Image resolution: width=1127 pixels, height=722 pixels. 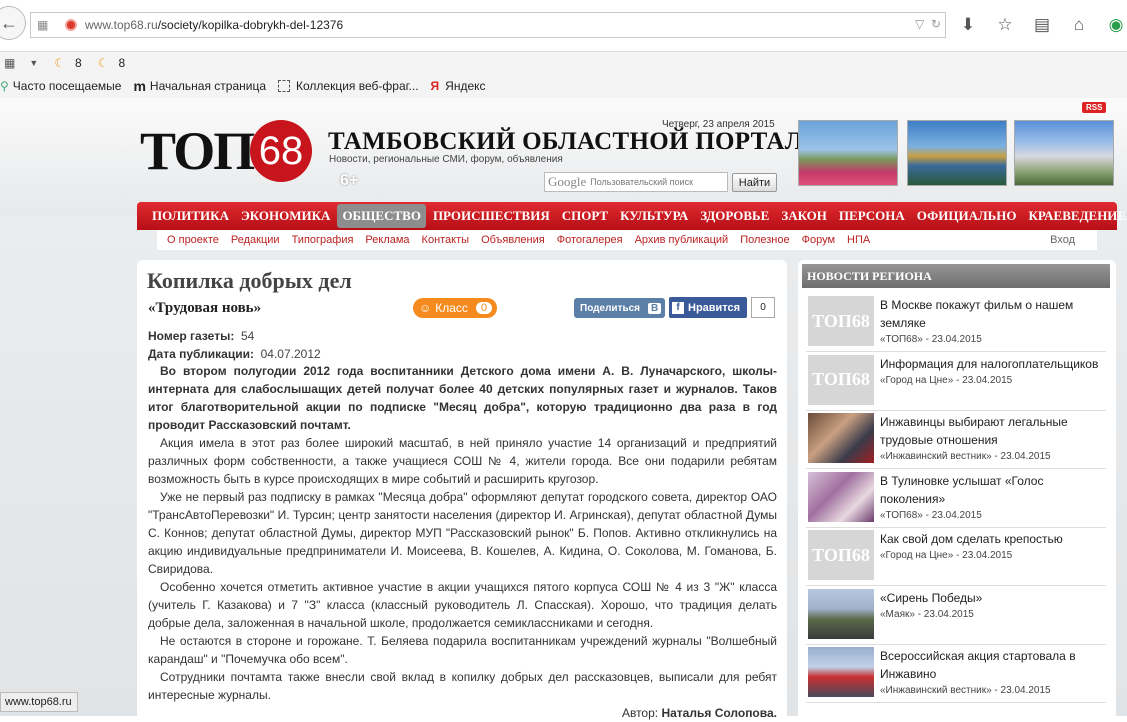 What do you see at coordinates (993, 364) in the screenshot?
I see `news-title-link: Информация для налогоплательщиков` at bounding box center [993, 364].